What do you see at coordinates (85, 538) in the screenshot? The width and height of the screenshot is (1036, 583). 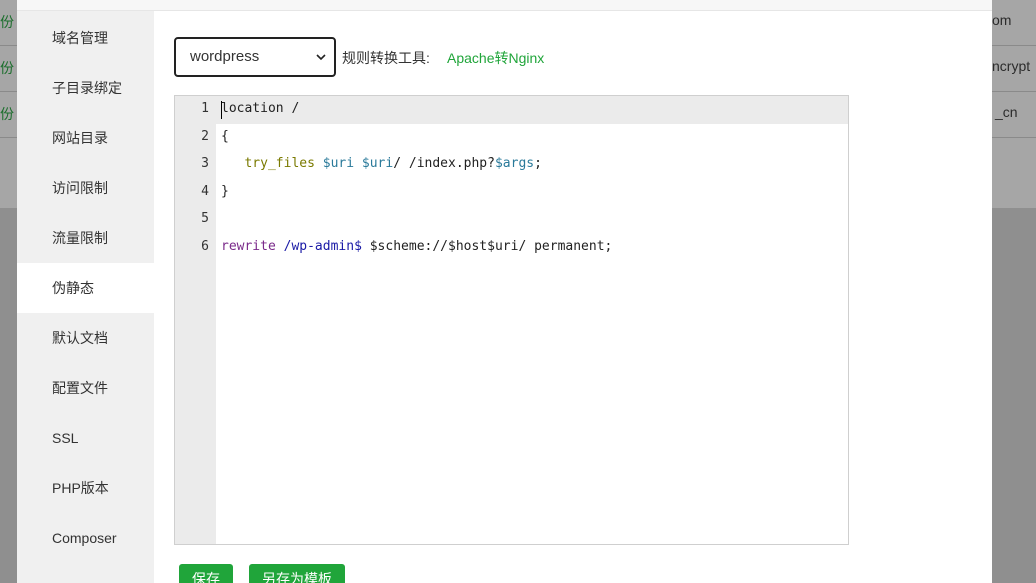 I see `sidebar-item-composer: Composer` at bounding box center [85, 538].